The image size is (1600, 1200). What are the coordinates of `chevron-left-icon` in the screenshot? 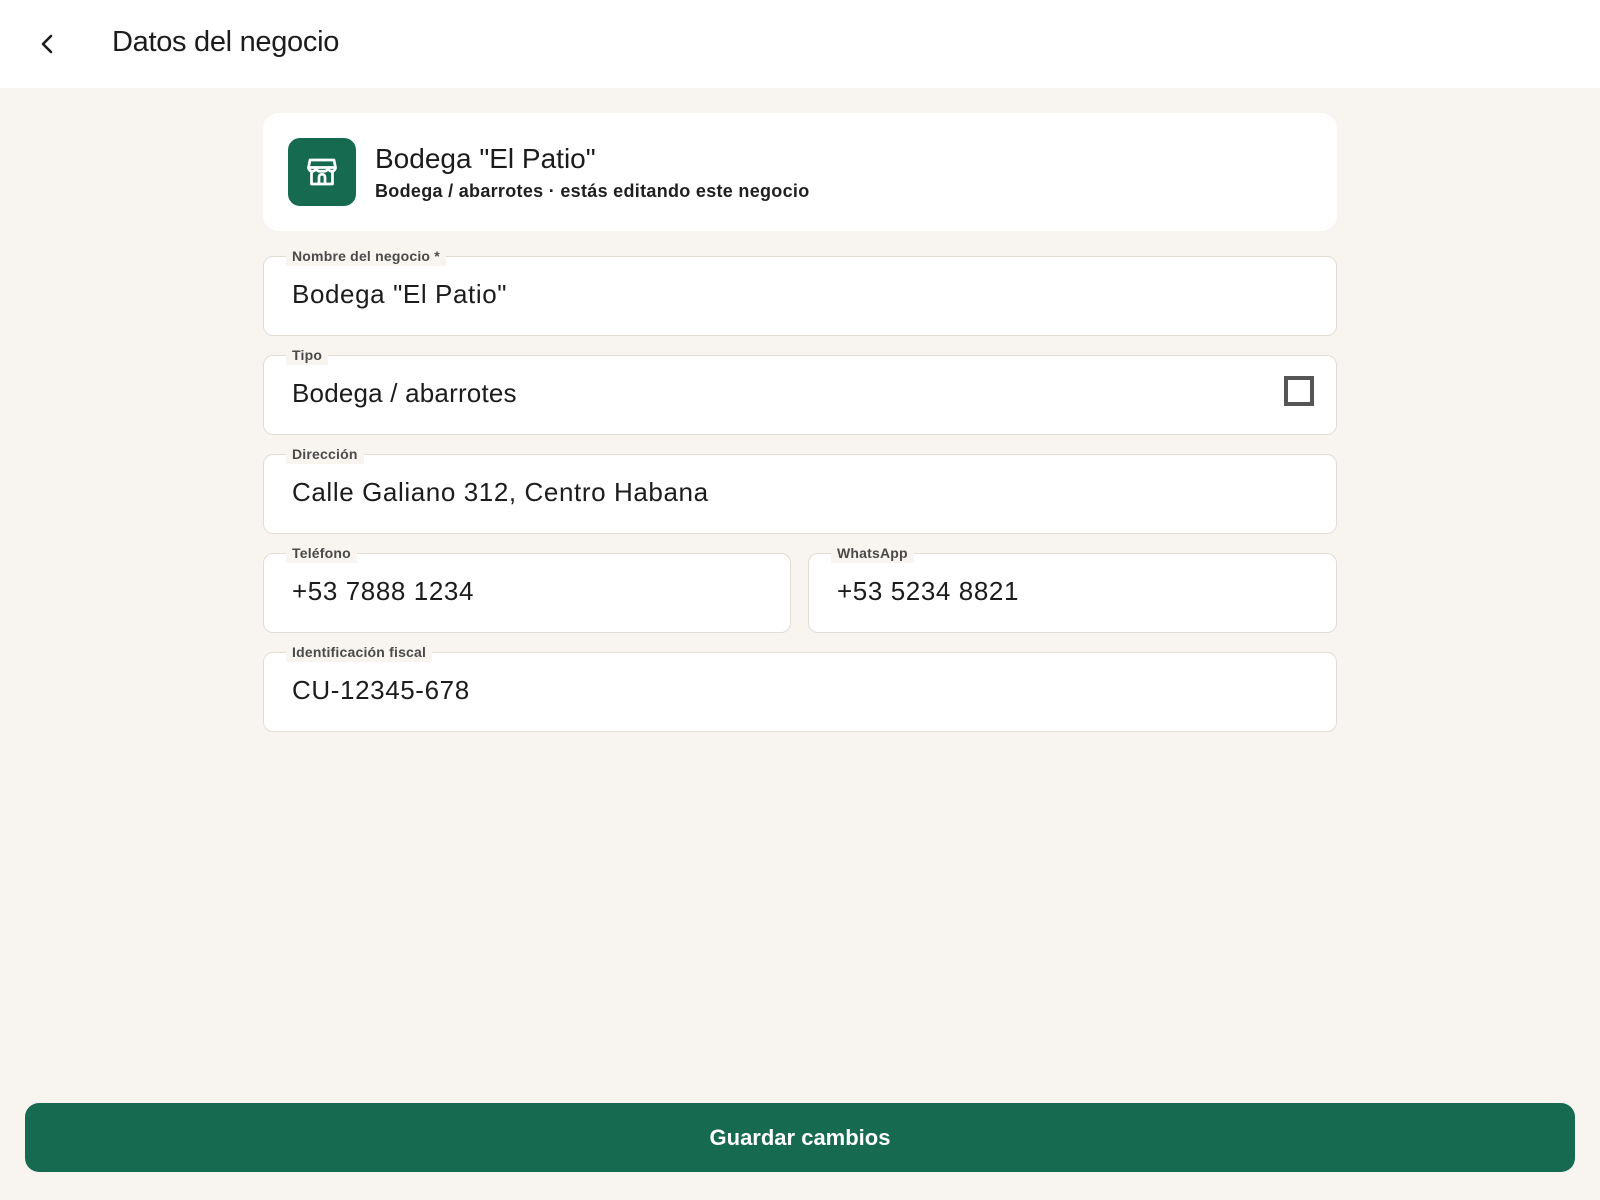 It's located at (47, 44).